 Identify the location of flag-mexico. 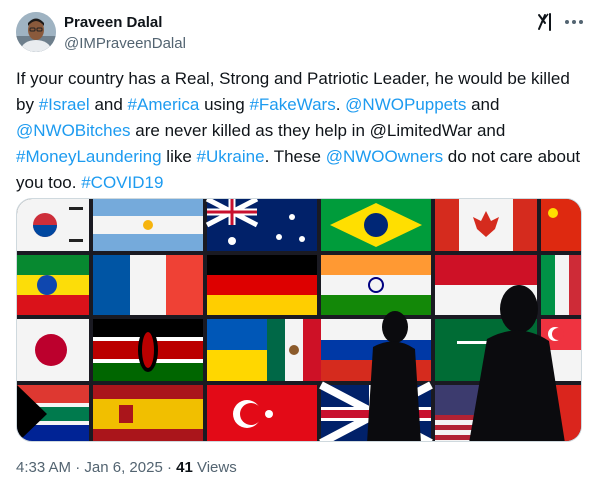
(294, 350).